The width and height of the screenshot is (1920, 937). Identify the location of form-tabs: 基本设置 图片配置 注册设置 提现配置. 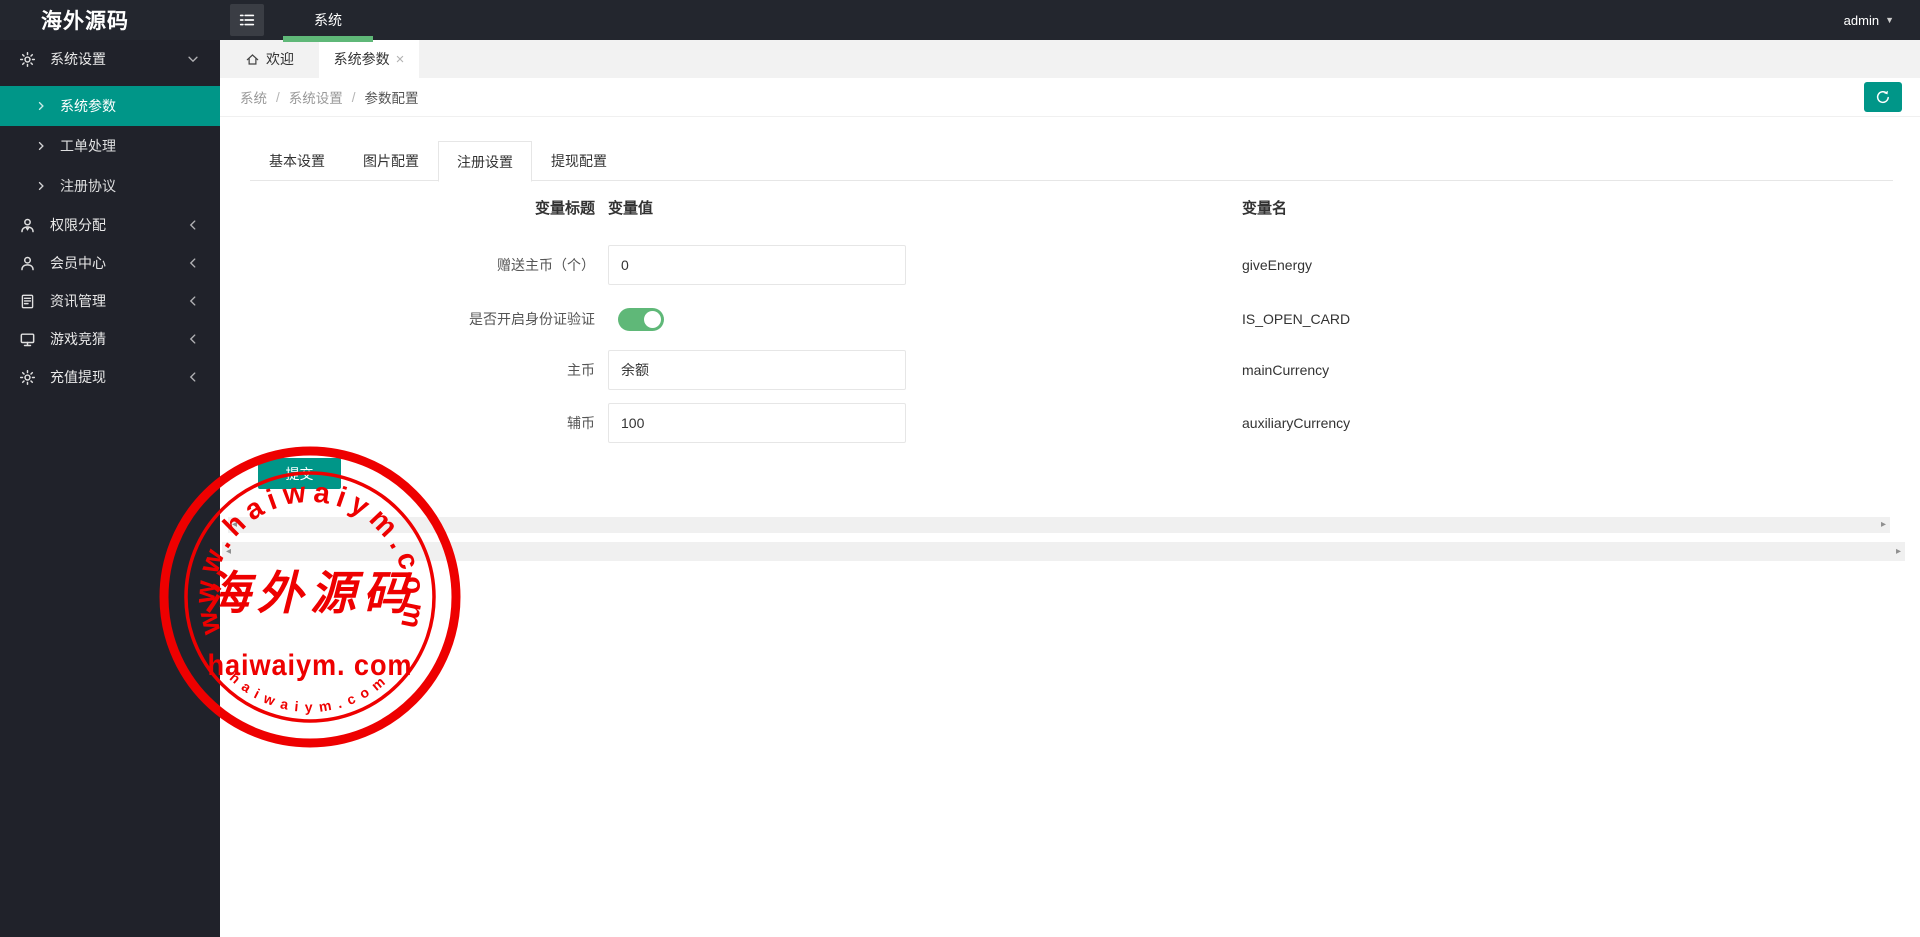
(1071, 161).